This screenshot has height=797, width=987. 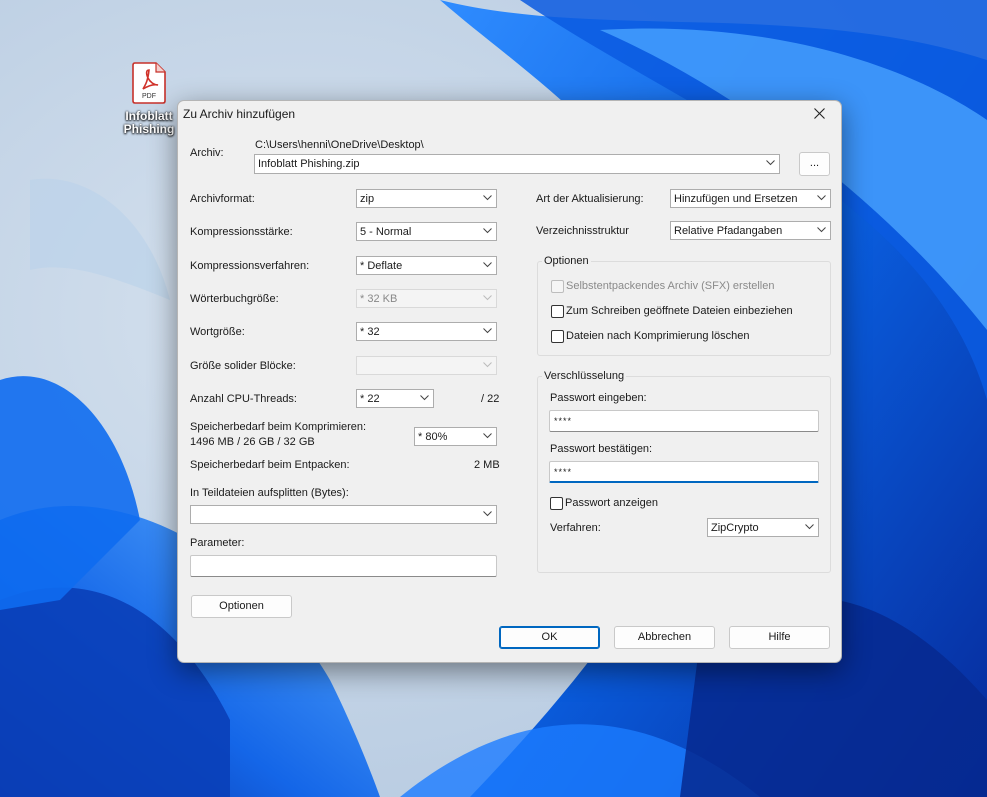 What do you see at coordinates (270, 465) in the screenshot?
I see `memory-decompress-label: Speicherbedarf beim Entpacken:` at bounding box center [270, 465].